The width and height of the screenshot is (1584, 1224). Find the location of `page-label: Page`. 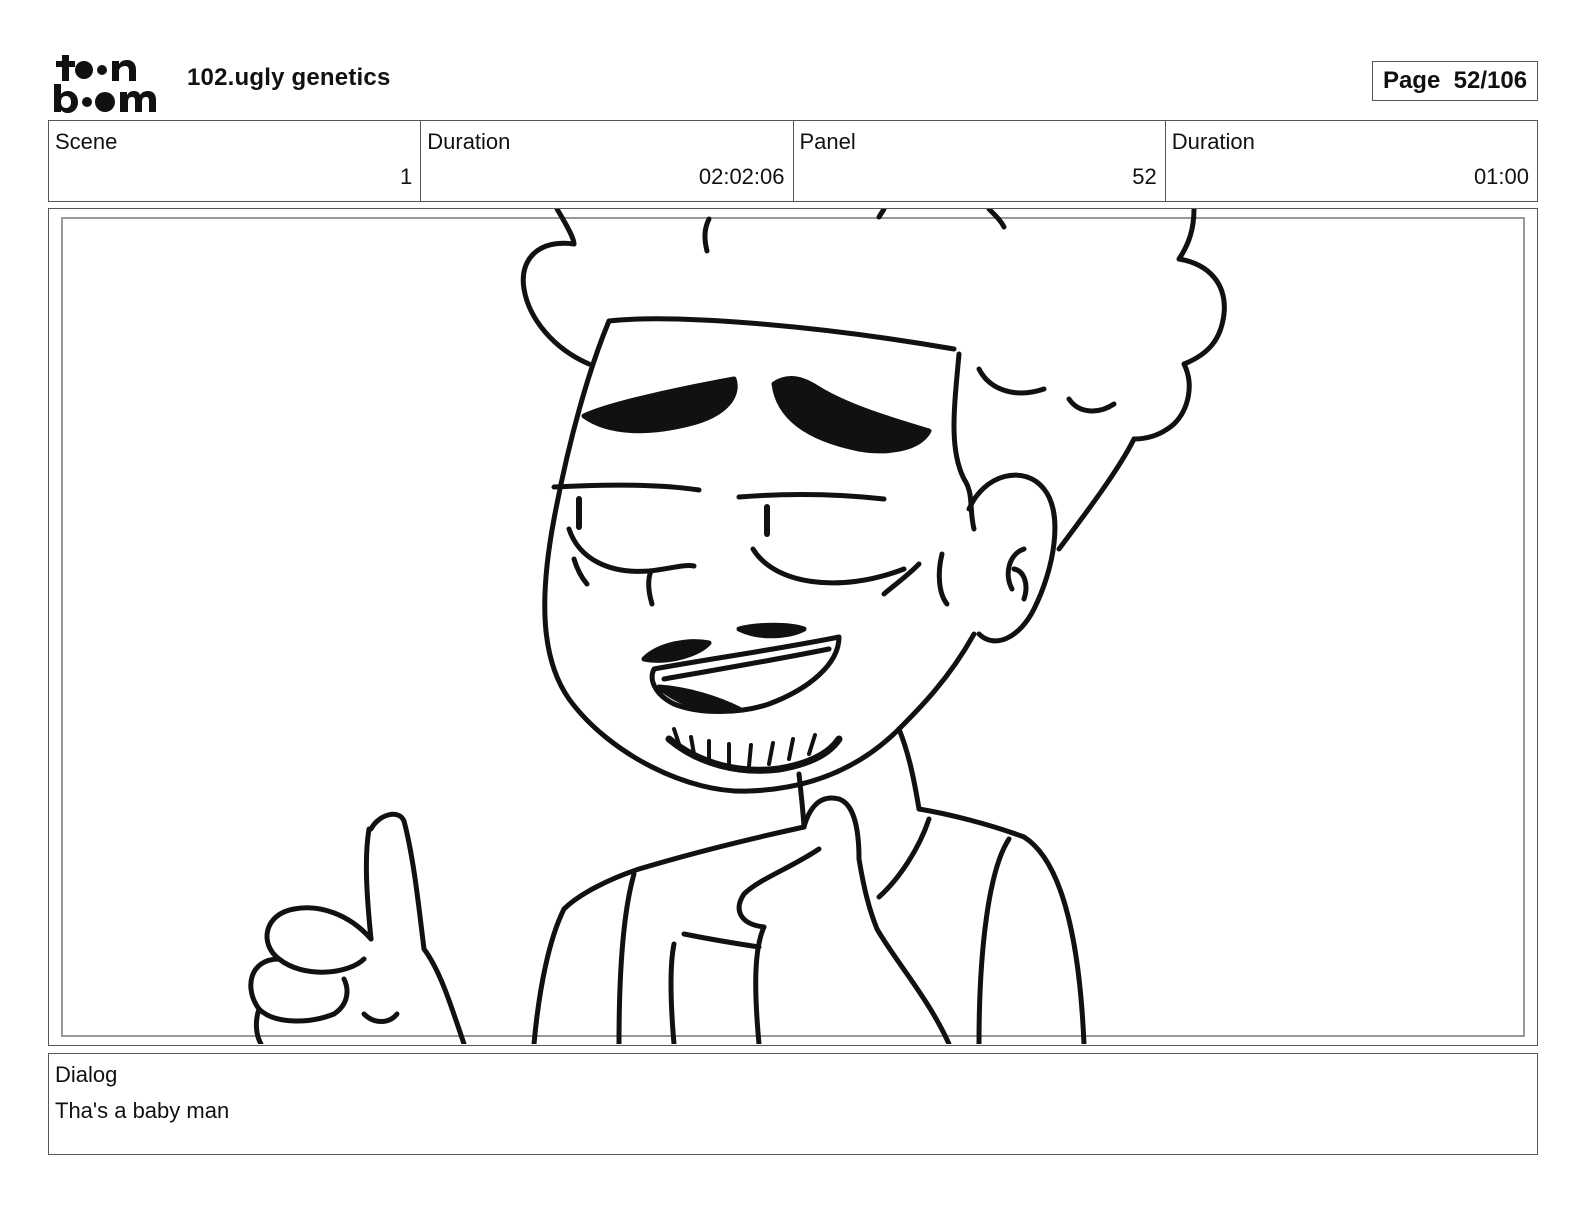

page-label: Page is located at coordinates (1411, 80).